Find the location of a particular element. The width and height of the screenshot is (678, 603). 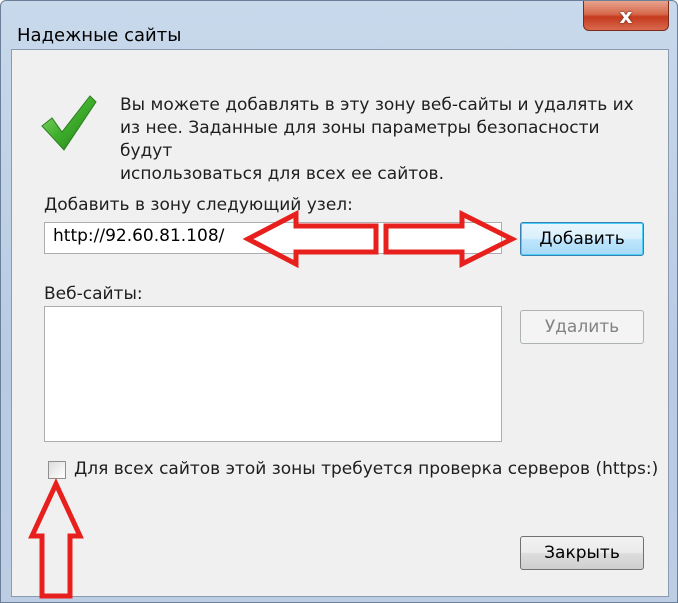

title-bar: Надежные сайты x is located at coordinates (339, 23).